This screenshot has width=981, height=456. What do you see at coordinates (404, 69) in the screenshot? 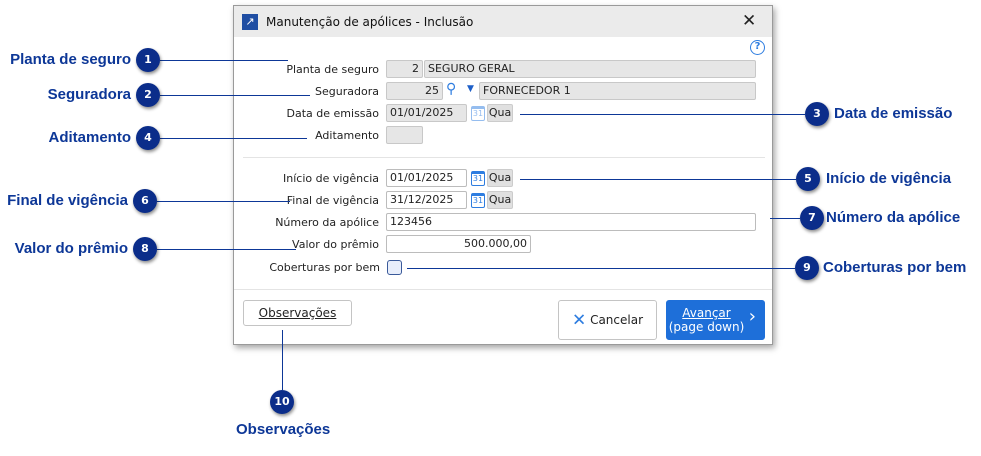
I see `planta-code-field: 2` at bounding box center [404, 69].